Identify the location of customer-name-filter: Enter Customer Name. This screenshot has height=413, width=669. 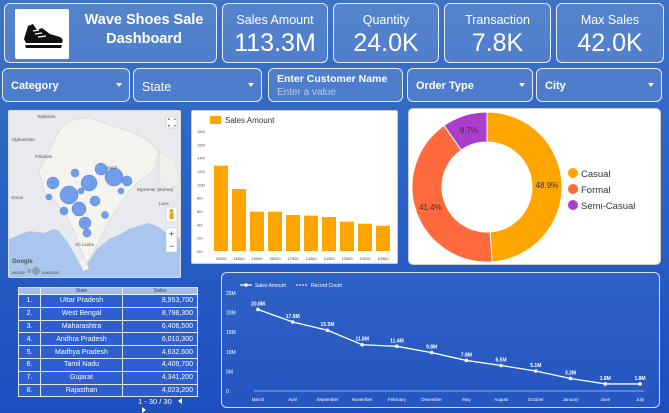
(335, 85).